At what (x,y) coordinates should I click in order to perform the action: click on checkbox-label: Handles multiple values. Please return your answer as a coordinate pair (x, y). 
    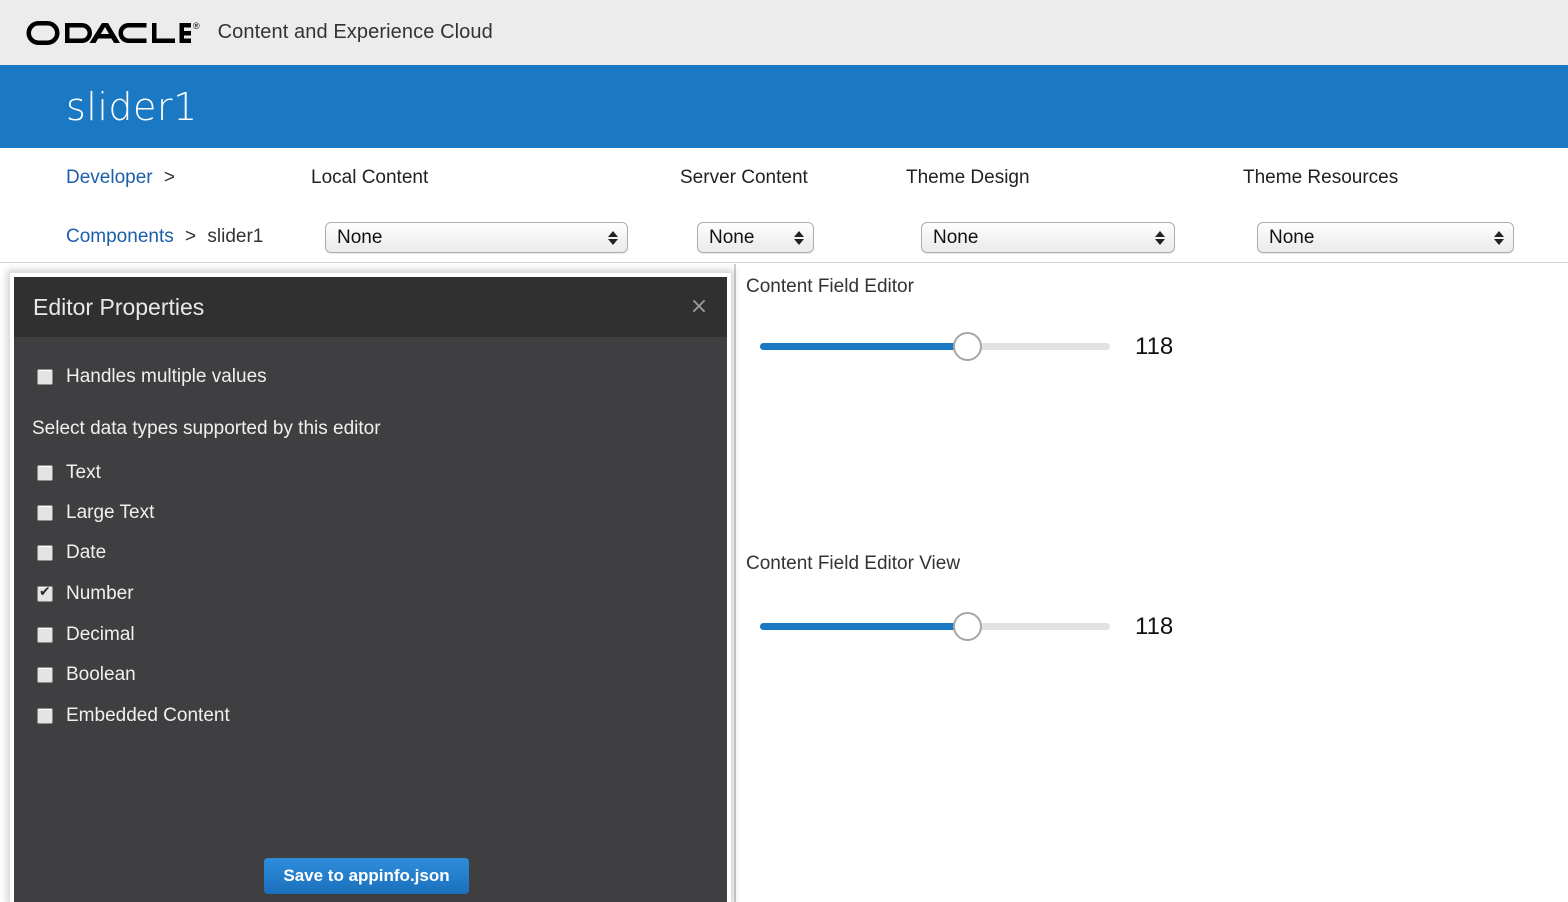
    Looking at the image, I should click on (166, 376).